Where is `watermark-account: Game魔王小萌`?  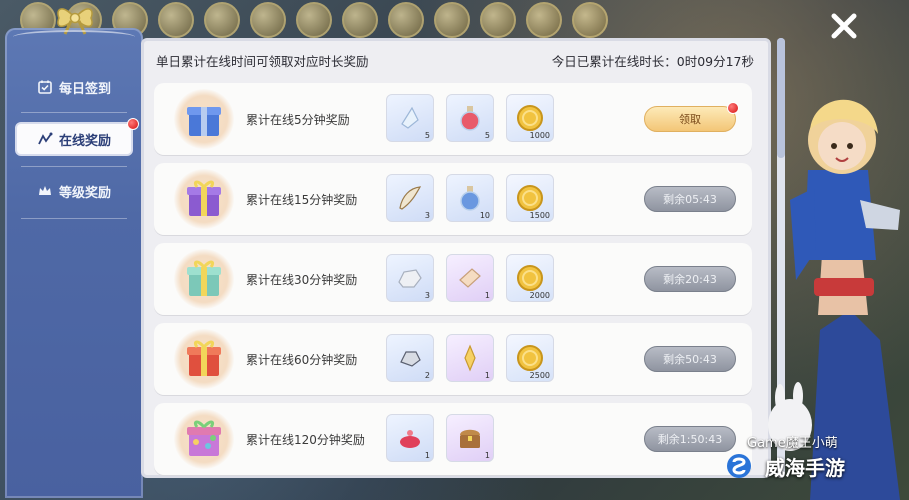
watermark-account: Game魔王小萌 is located at coordinates (792, 443).